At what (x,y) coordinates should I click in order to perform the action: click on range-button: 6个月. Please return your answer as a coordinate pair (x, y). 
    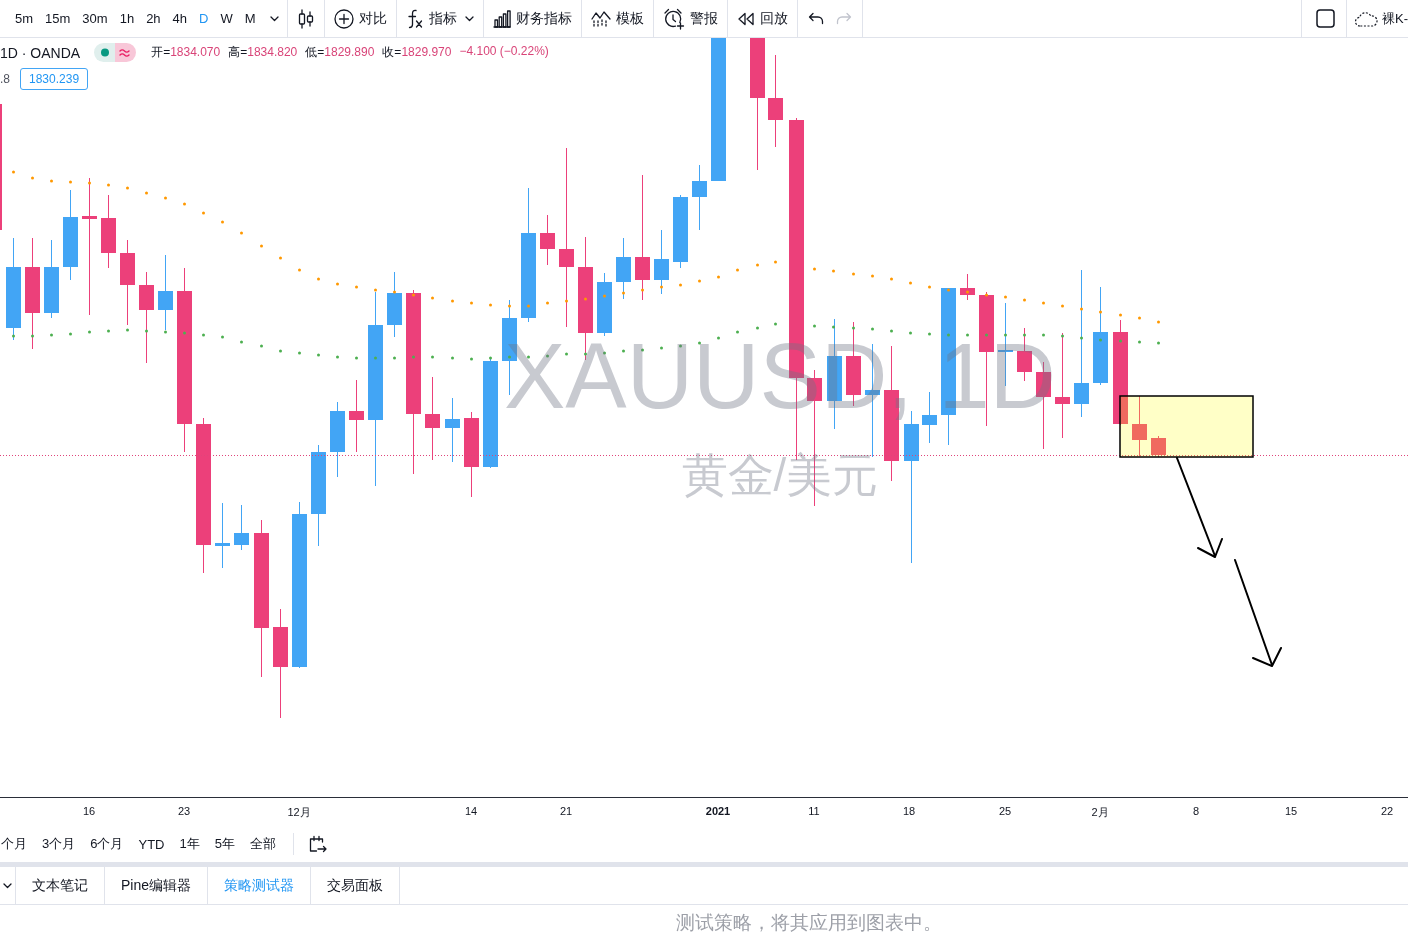
    Looking at the image, I should click on (107, 844).